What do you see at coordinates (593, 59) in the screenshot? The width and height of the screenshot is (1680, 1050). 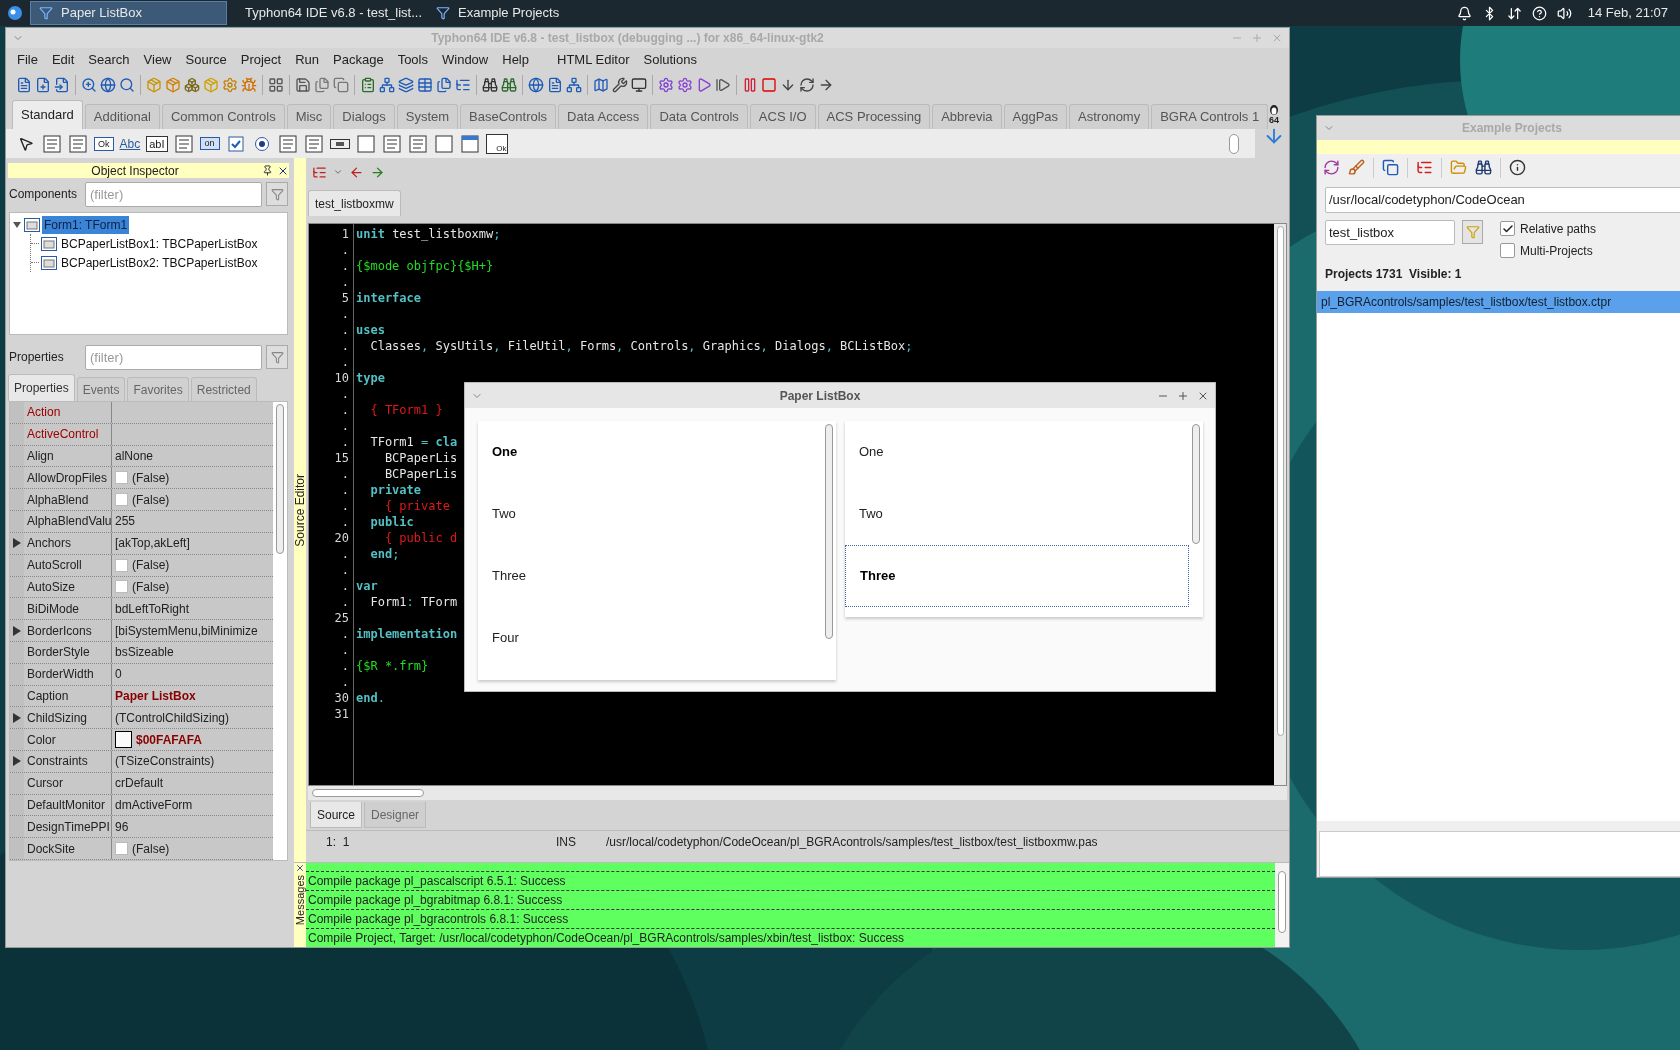 I see `menu-item: HTML Editor` at bounding box center [593, 59].